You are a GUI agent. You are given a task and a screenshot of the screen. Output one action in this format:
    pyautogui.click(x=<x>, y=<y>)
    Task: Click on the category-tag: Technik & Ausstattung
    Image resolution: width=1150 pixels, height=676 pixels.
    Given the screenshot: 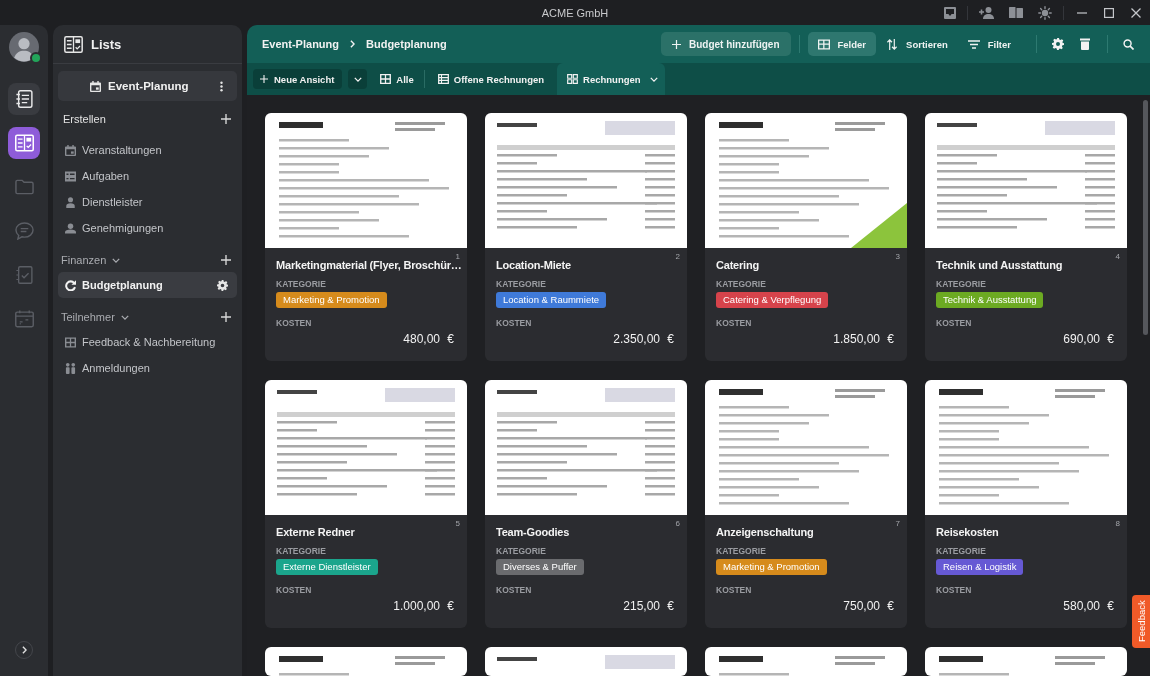 What is the action you would take?
    pyautogui.click(x=990, y=300)
    